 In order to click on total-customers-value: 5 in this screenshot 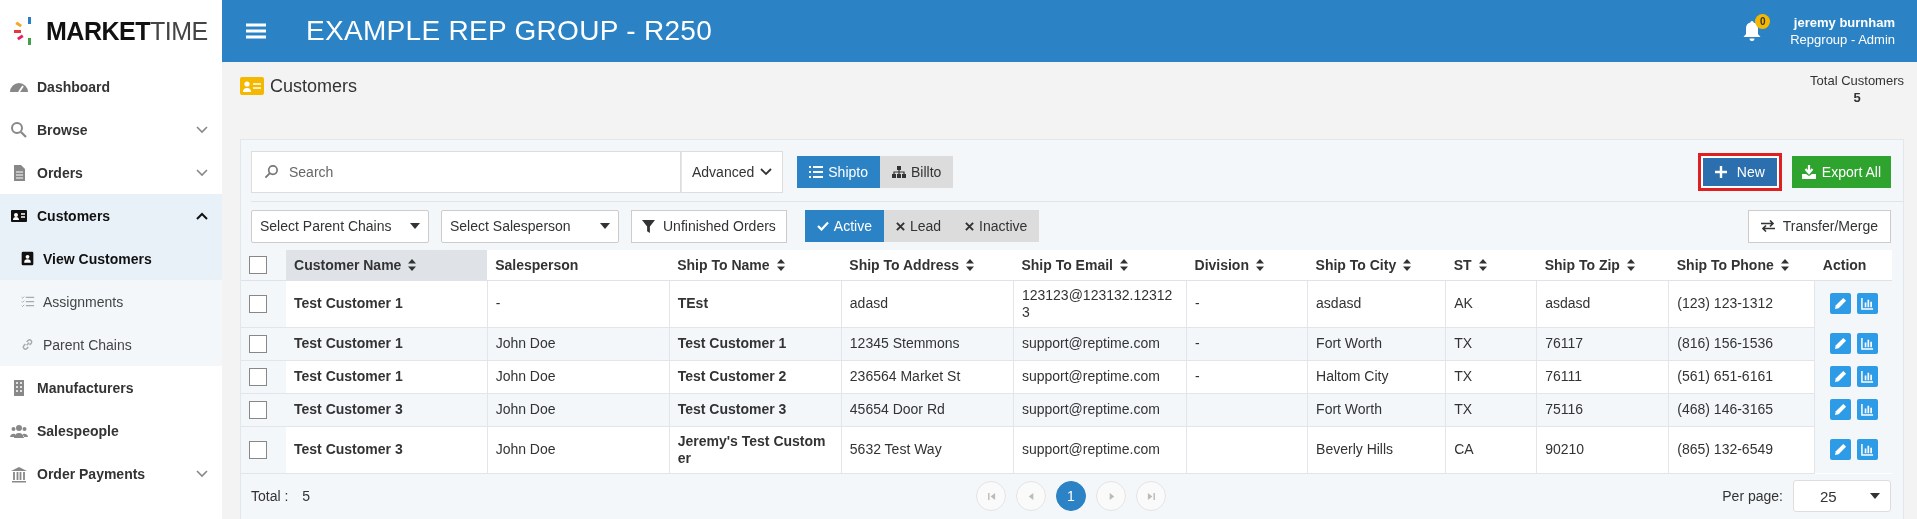, I will do `click(1857, 97)`.